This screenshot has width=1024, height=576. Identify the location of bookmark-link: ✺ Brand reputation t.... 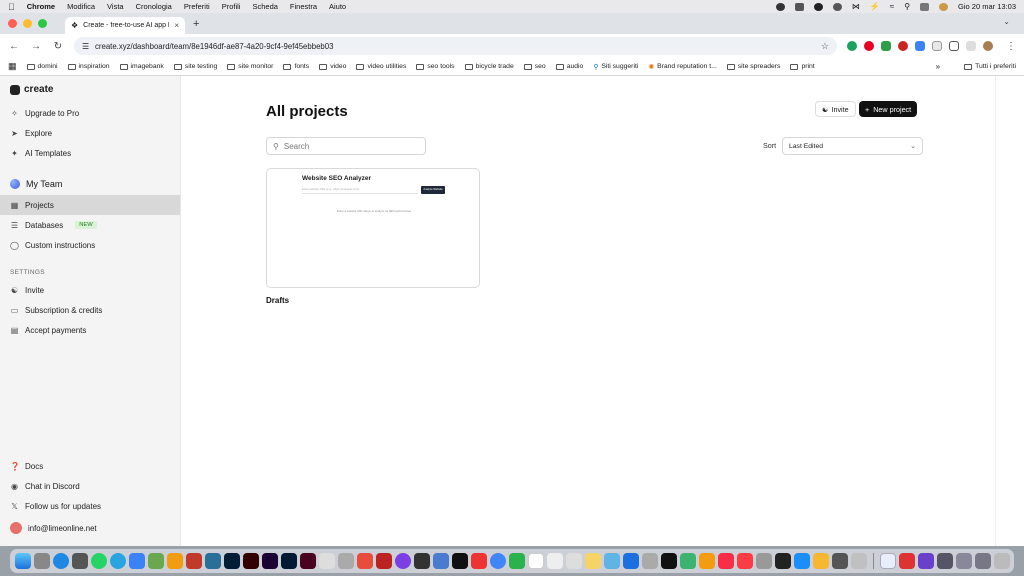
(682, 67).